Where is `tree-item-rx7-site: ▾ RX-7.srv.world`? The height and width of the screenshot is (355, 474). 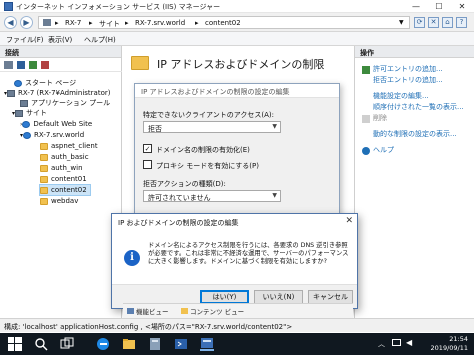 tree-item-rx7-site: ▾ RX-7.srv.world is located at coordinates (52, 135).